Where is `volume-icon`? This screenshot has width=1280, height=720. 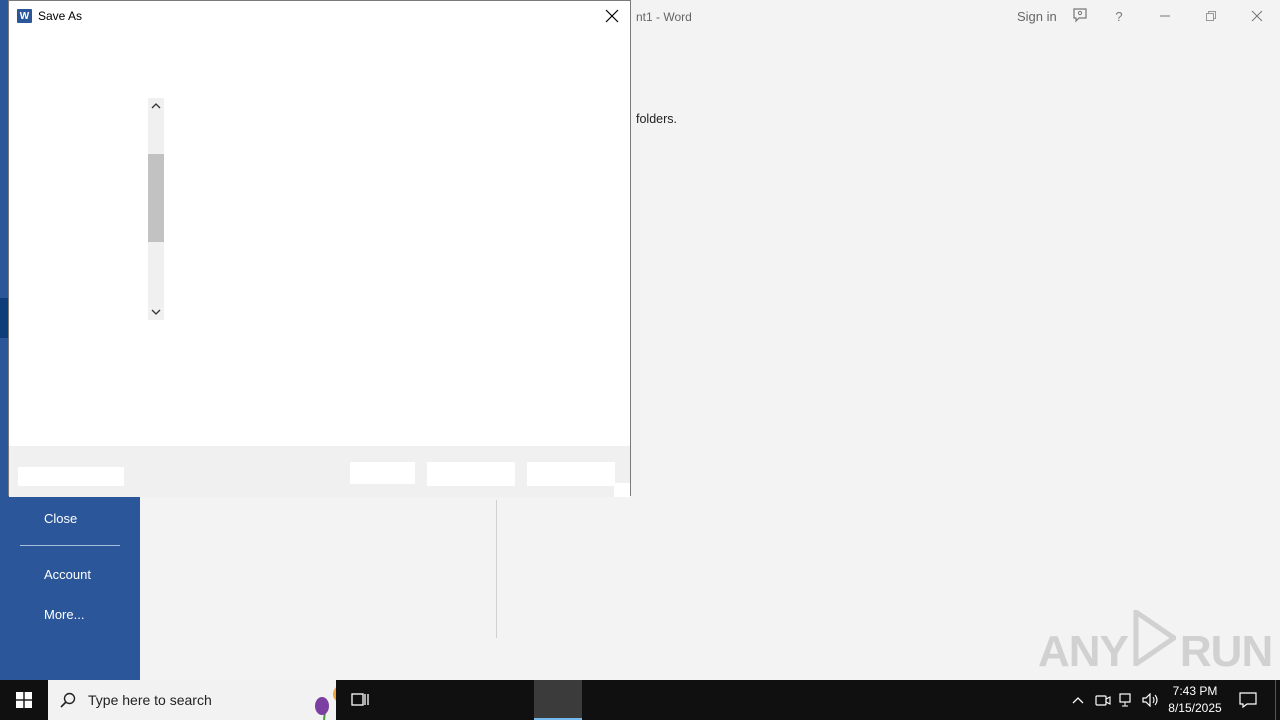 volume-icon is located at coordinates (1151, 700).